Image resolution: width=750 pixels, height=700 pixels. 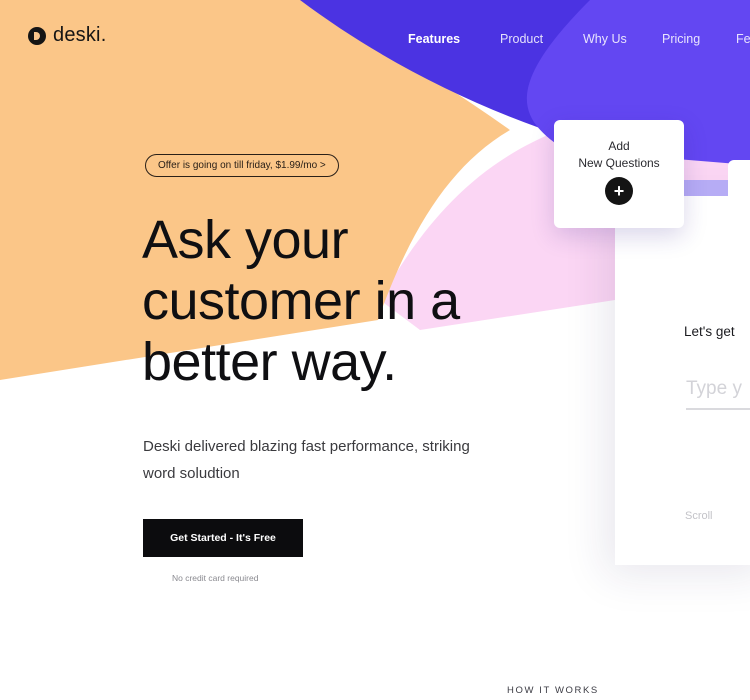 What do you see at coordinates (619, 191) in the screenshot?
I see `plus-icon: +` at bounding box center [619, 191].